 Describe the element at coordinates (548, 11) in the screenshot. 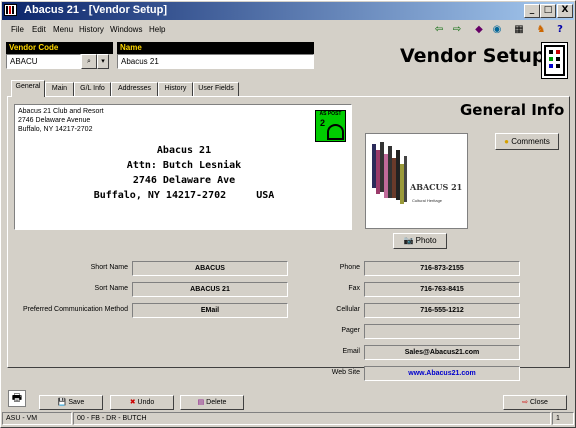

I see `maximize-button: □` at that location.